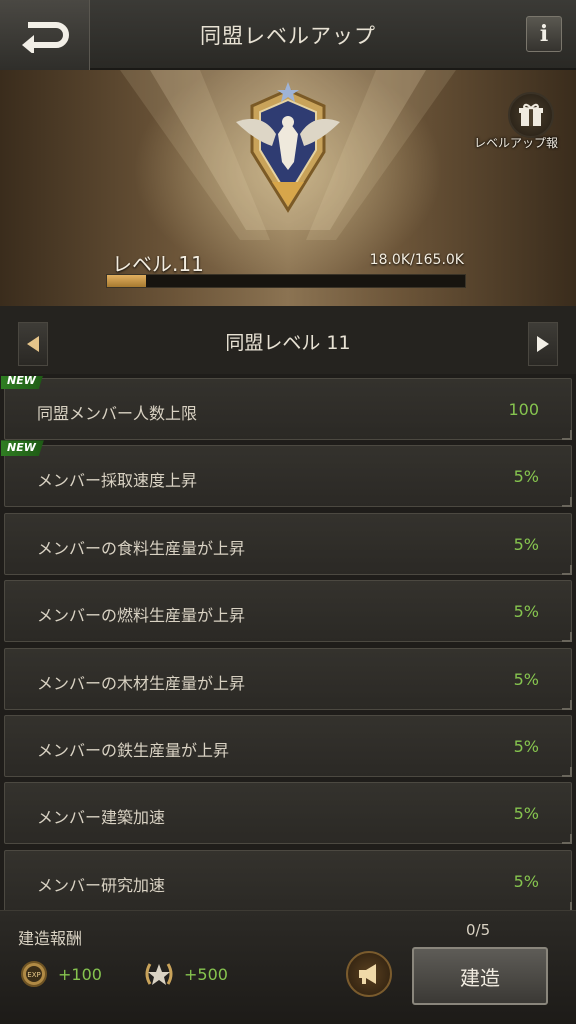 Image resolution: width=576 pixels, height=1024 pixels. What do you see at coordinates (80, 974) in the screenshot?
I see `exp-reward-value: +100` at bounding box center [80, 974].